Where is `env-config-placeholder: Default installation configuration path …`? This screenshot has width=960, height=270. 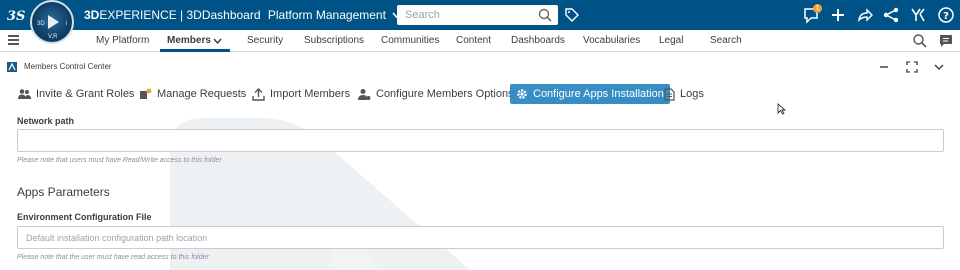 env-config-placeholder: Default installation configuration path … is located at coordinates (117, 237).